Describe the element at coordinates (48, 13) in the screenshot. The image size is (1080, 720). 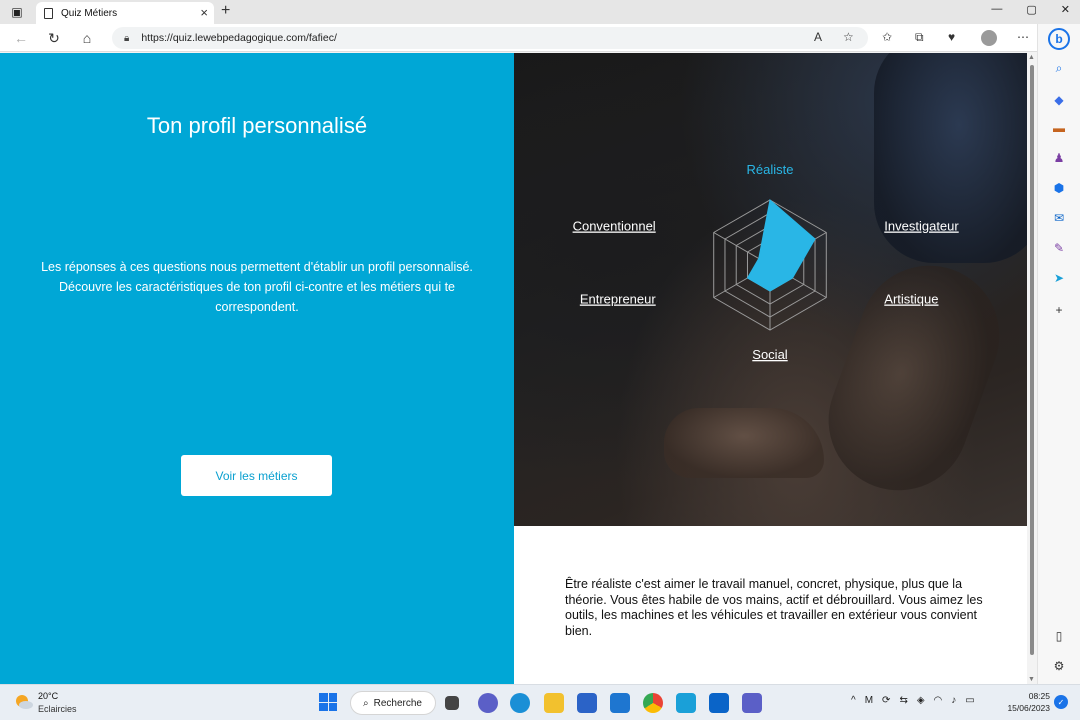
I see `page-icon` at that location.